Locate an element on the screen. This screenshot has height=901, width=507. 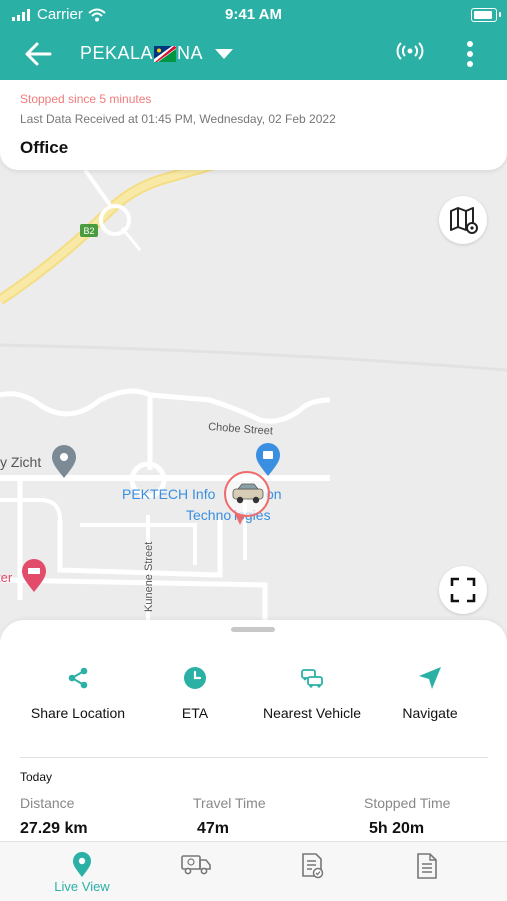
nav-trips is located at coordinates (196, 871).